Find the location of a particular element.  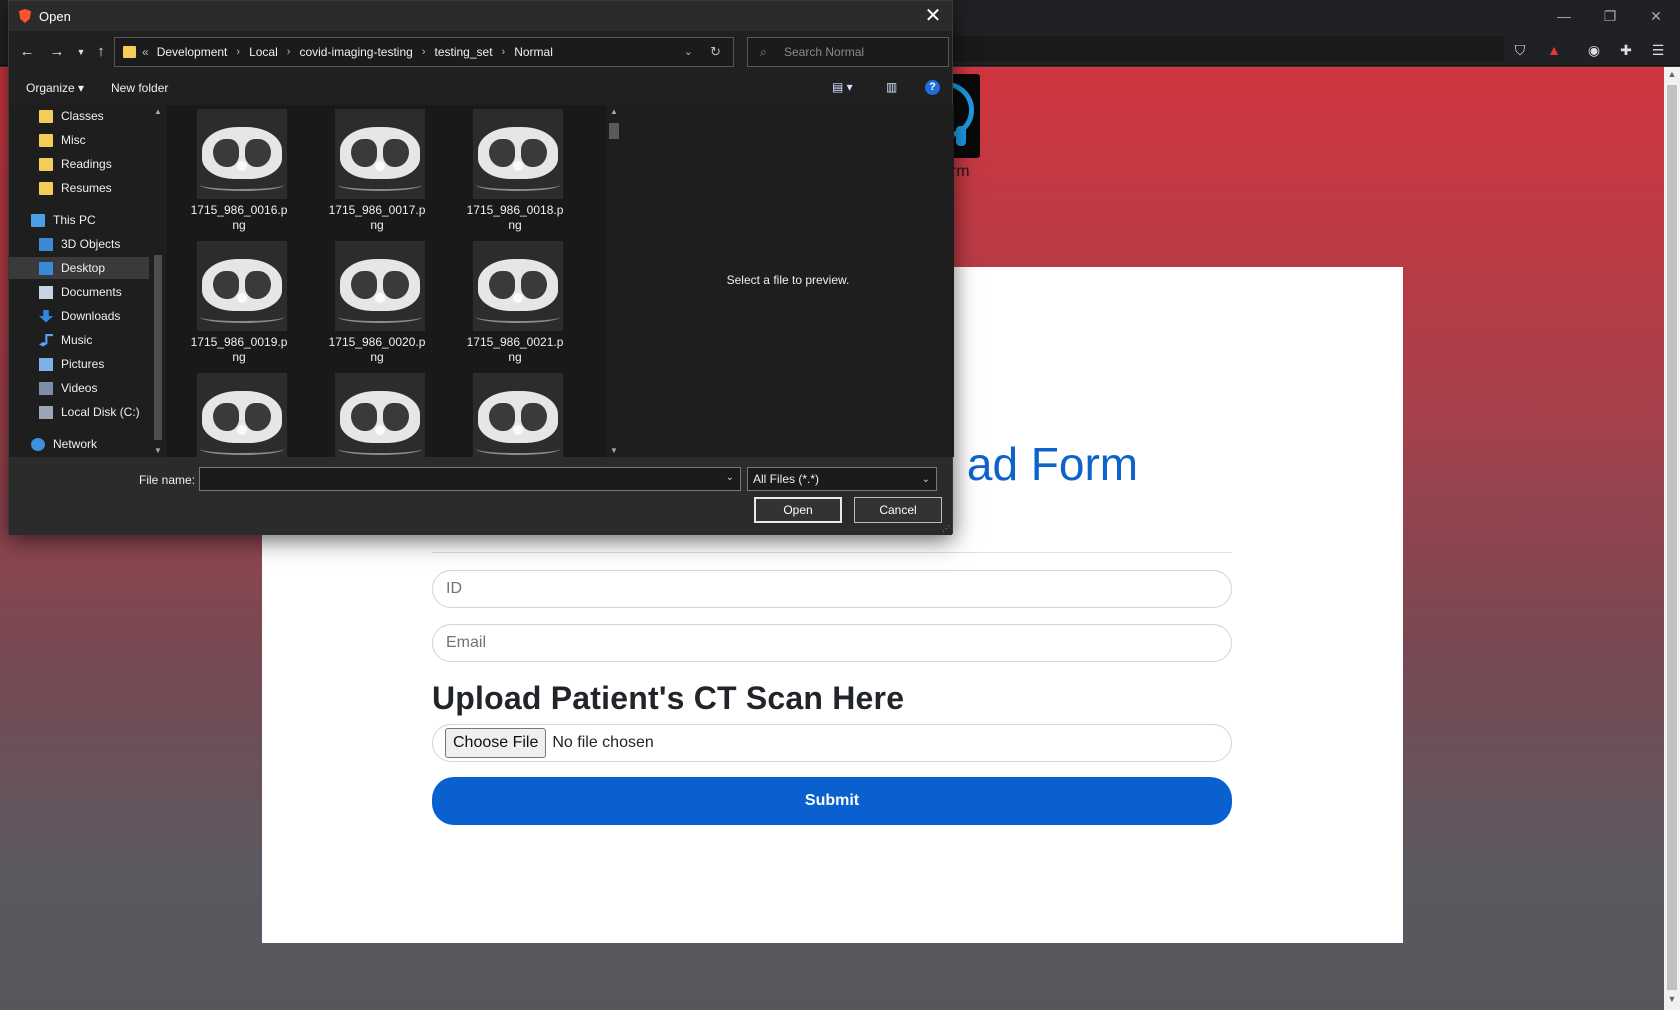

nav-item-this-pc: This PC is located at coordinates (79, 220).